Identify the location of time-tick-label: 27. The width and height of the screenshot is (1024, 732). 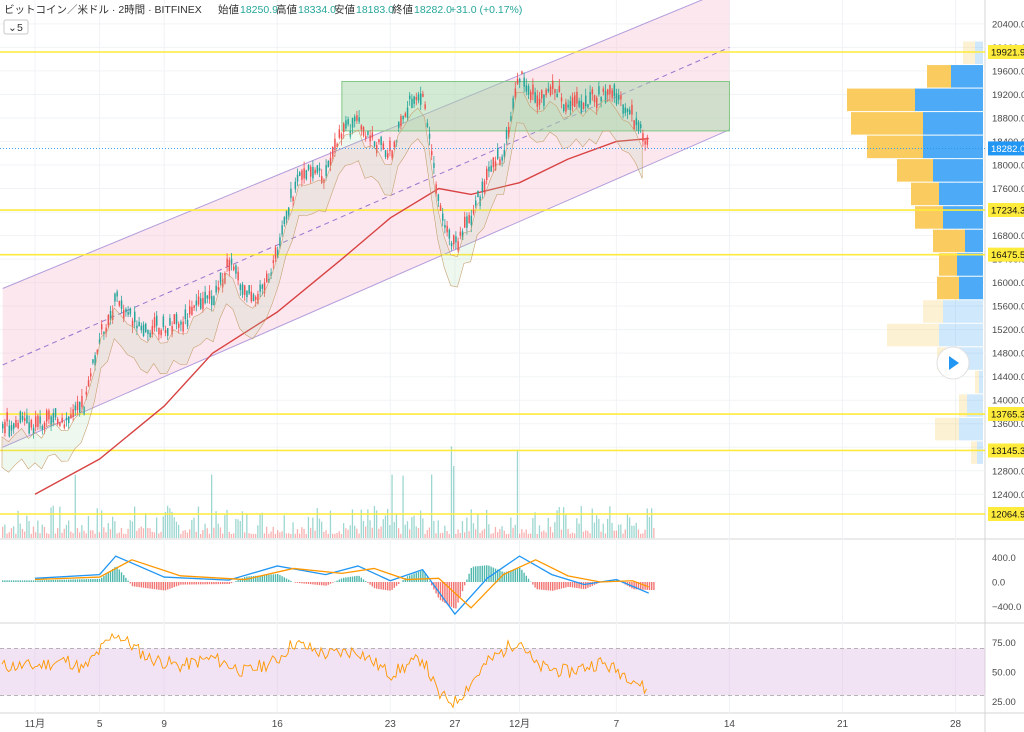
(455, 724).